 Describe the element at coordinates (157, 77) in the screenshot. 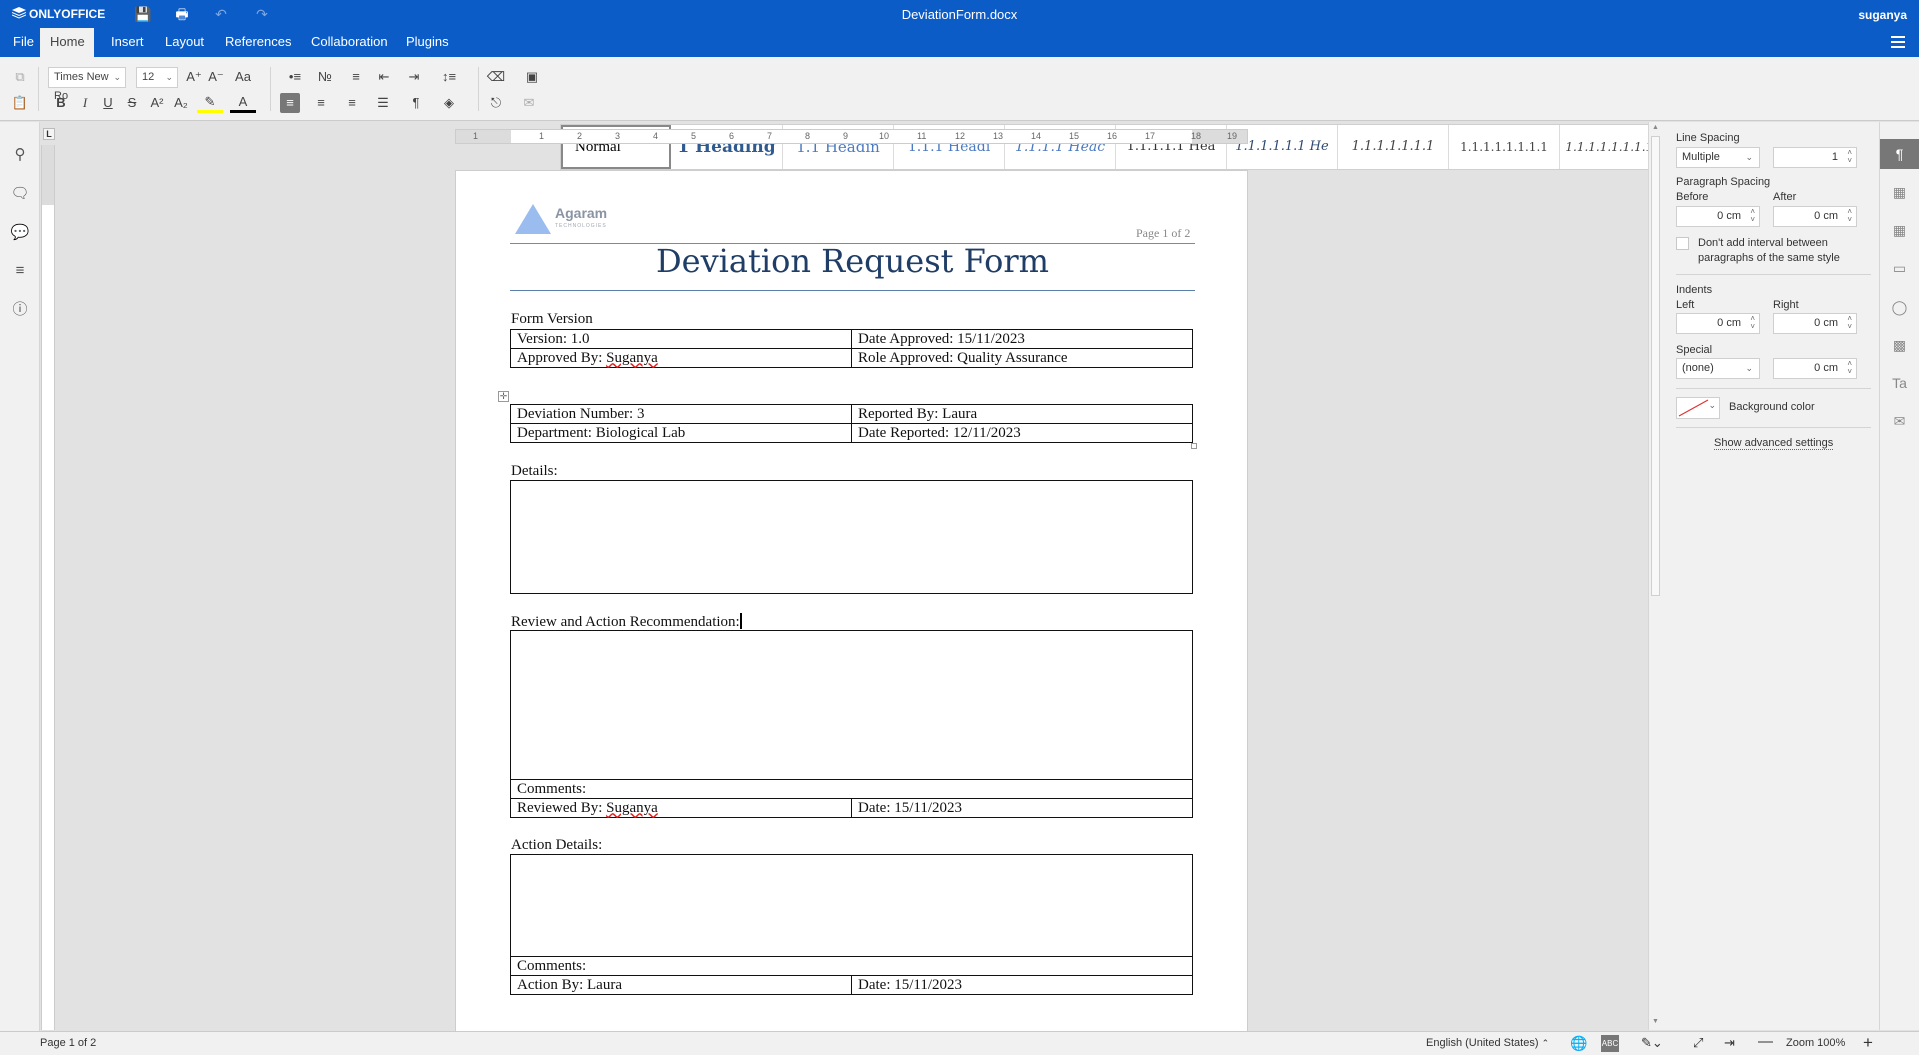

I see `font-size-select: 12 ⌄` at that location.